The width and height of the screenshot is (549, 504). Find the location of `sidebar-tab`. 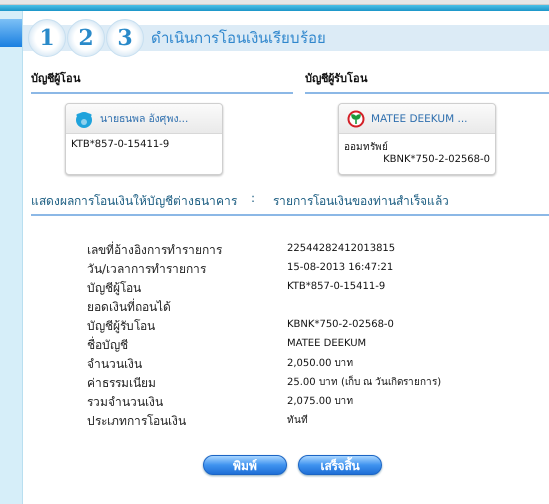

sidebar-tab is located at coordinates (11, 33).